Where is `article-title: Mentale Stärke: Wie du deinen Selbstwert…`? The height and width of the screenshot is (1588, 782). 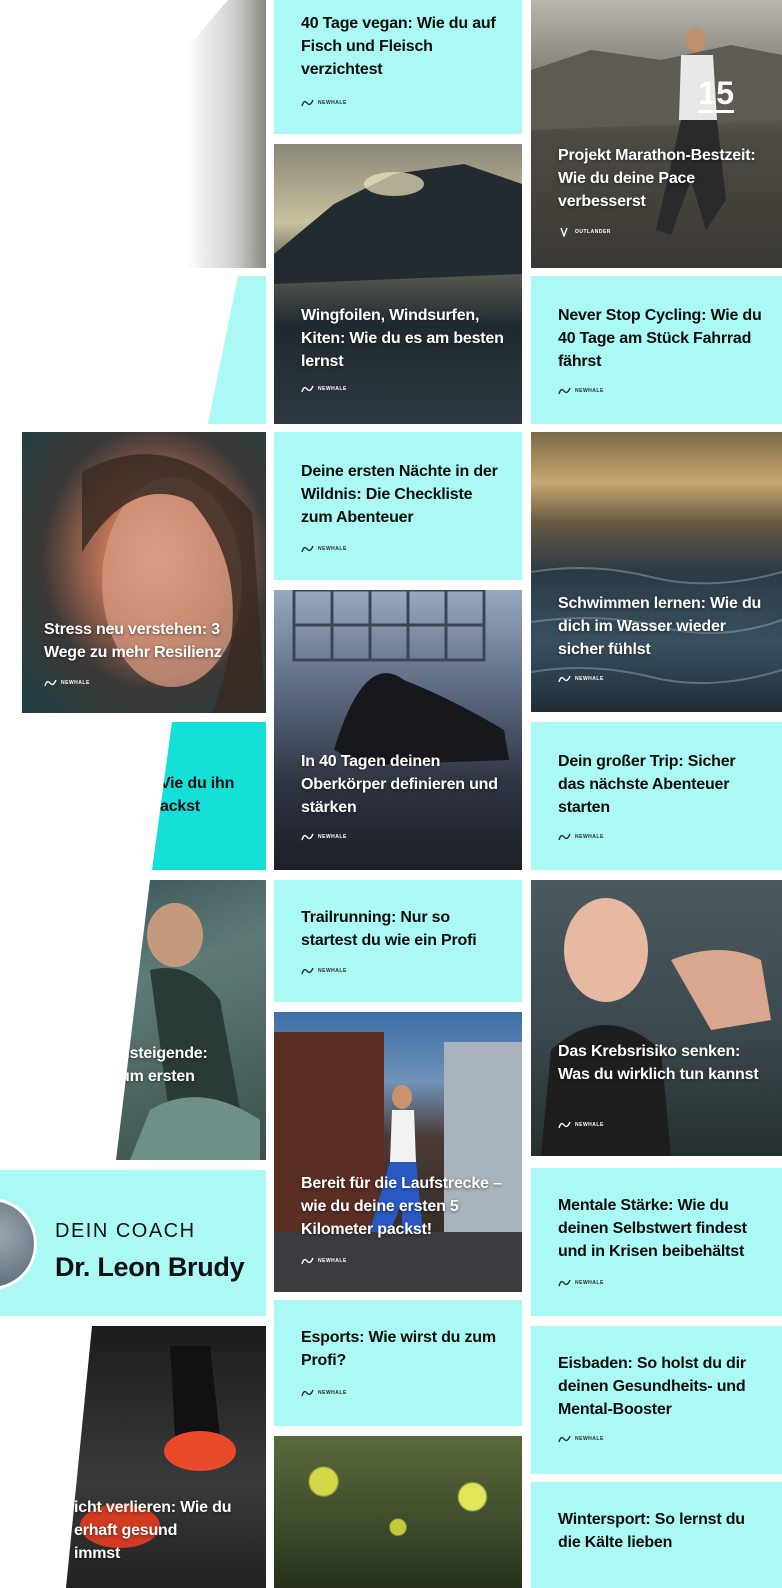 article-title: Mentale Stärke: Wie du deinen Selbstwert… is located at coordinates (652, 1228).